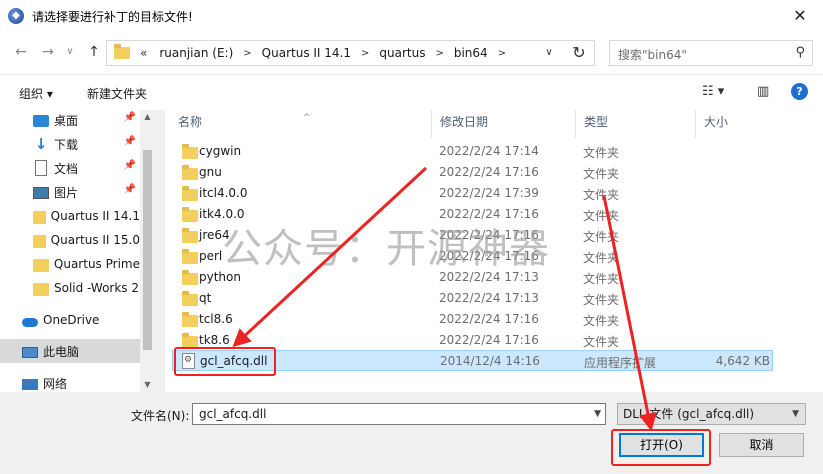 This screenshot has width=823, height=474. I want to click on sidebar-item-network: 网络, so click(70, 381).